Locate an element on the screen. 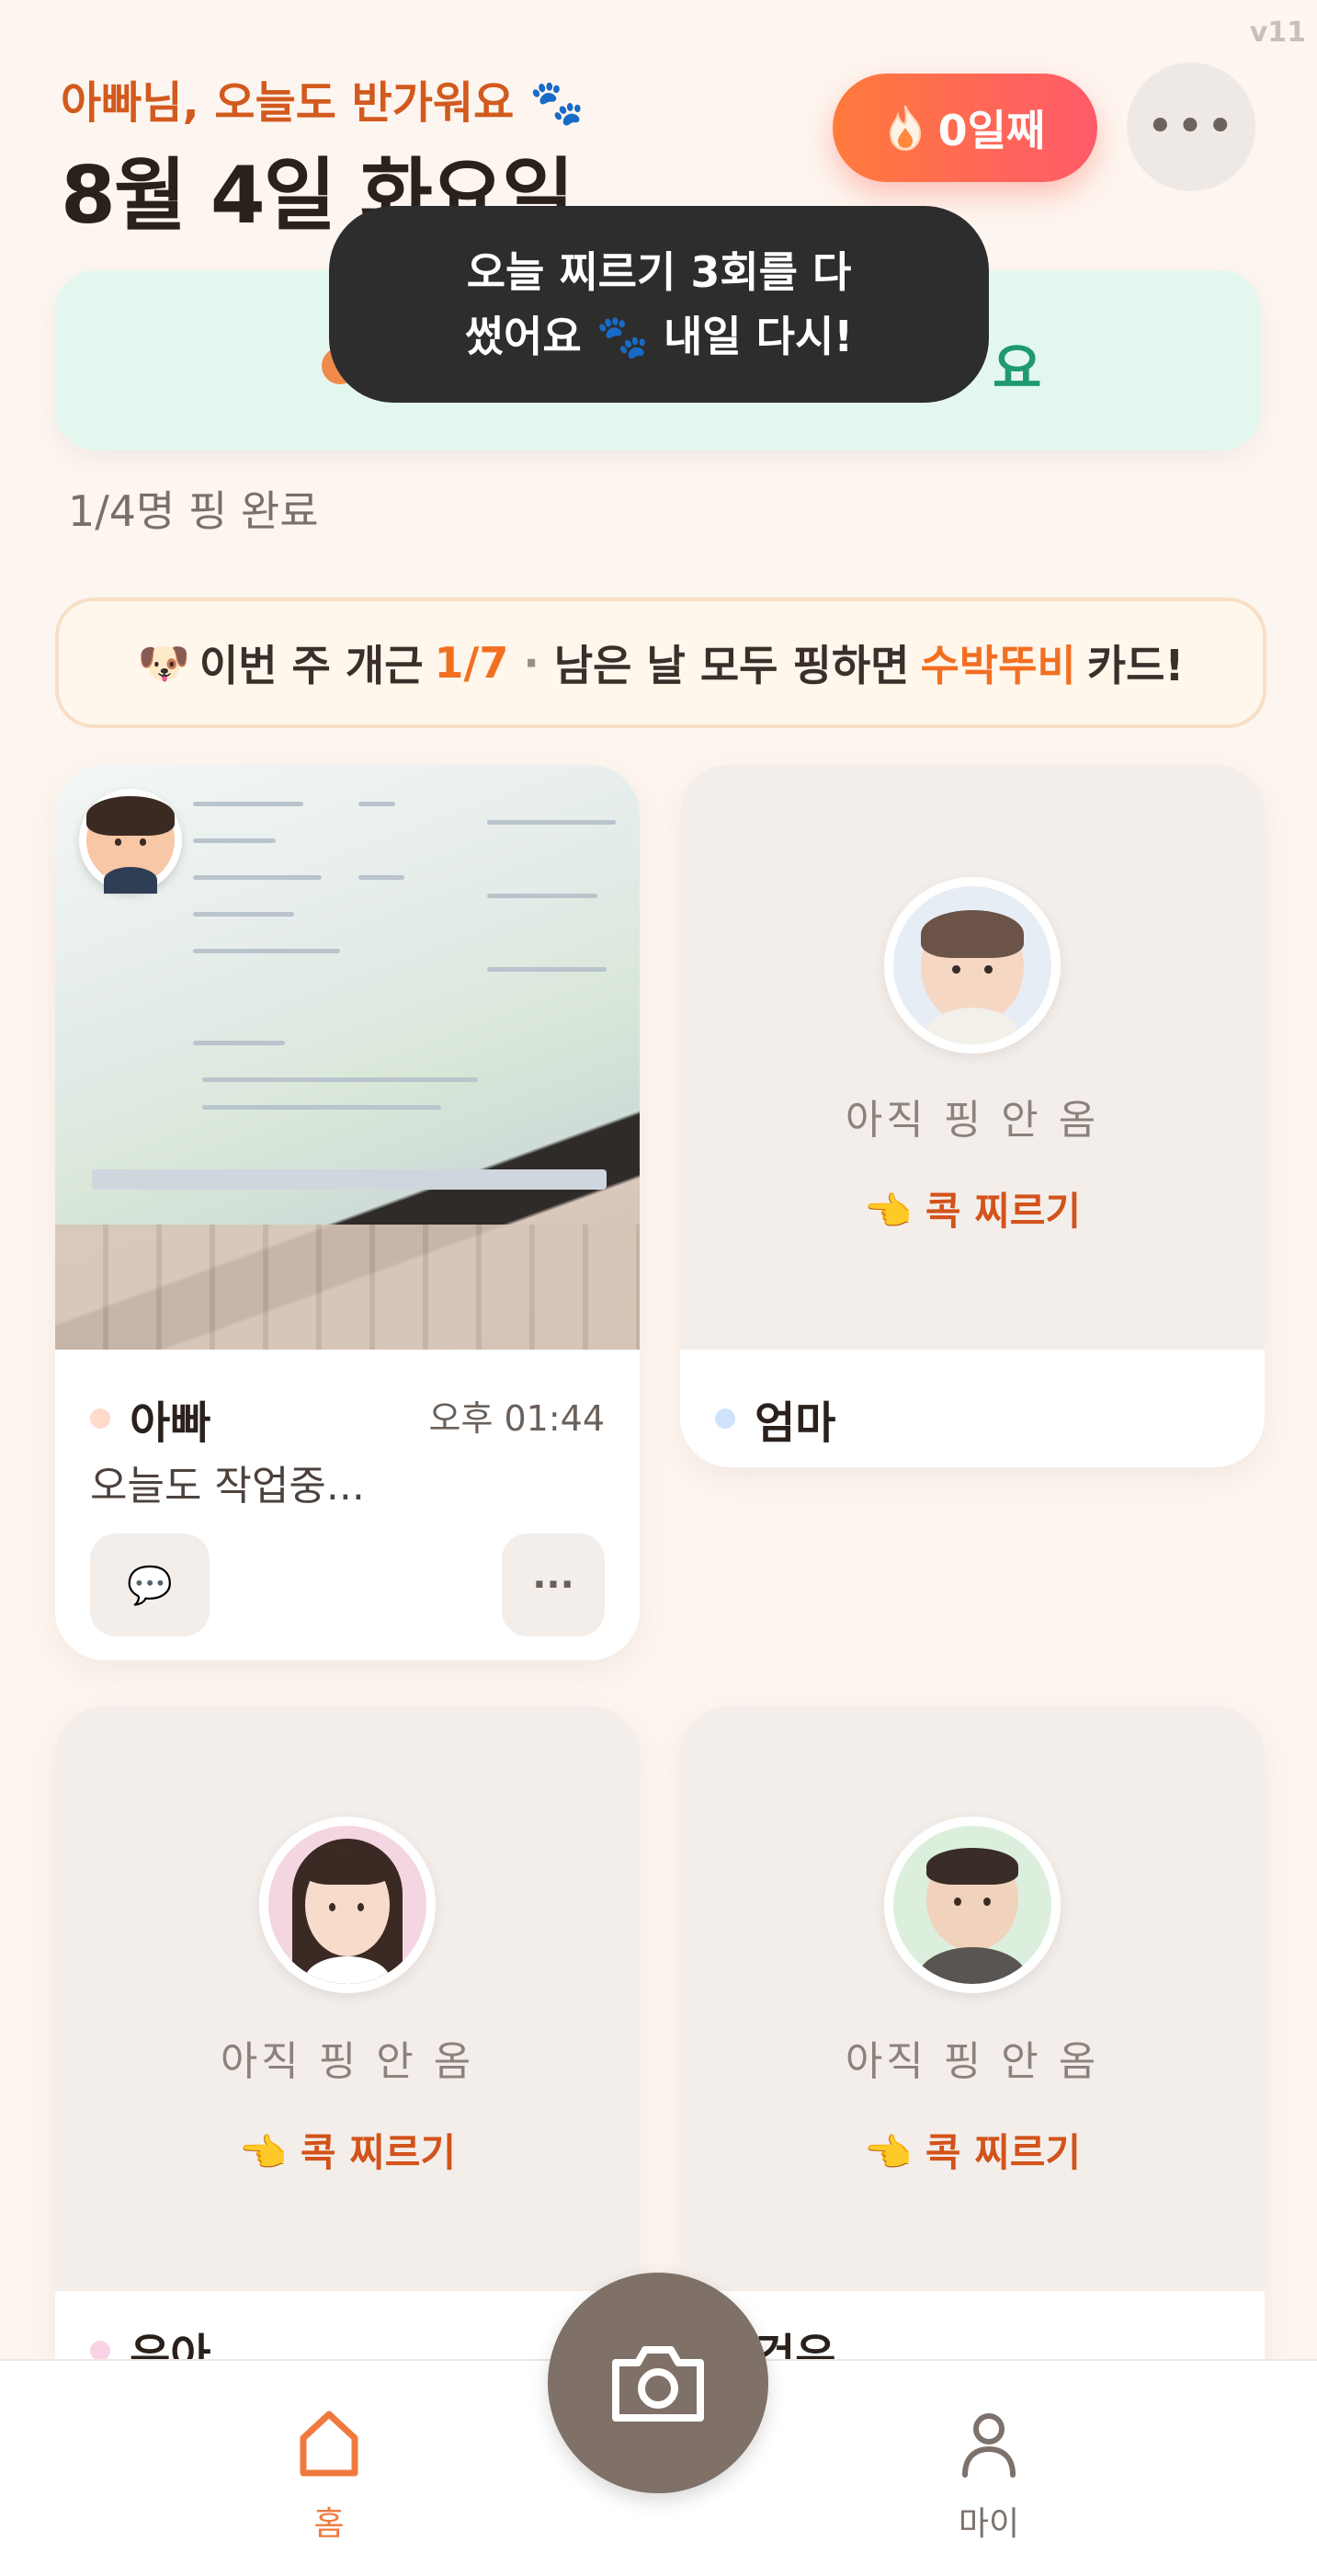  more-menu-button: ••• is located at coordinates (1191, 127).